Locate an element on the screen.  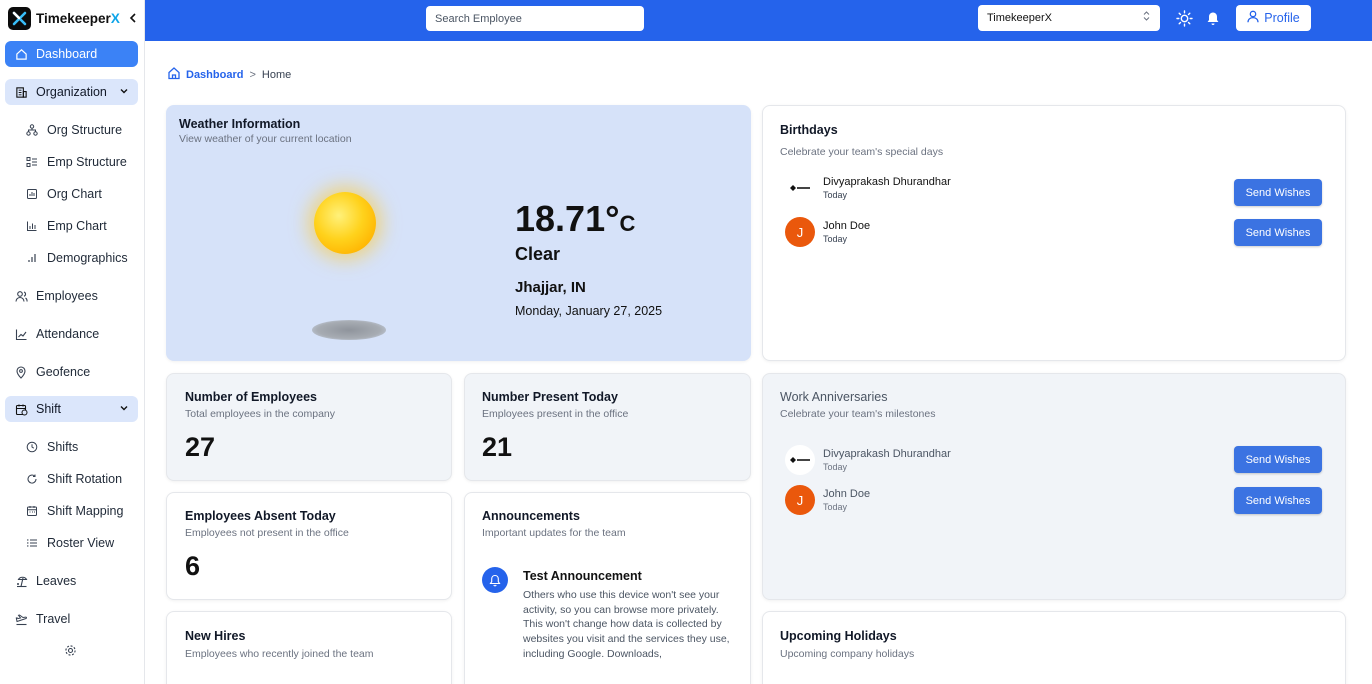
sidebar-item-label: Travel is located at coordinates (53, 619).